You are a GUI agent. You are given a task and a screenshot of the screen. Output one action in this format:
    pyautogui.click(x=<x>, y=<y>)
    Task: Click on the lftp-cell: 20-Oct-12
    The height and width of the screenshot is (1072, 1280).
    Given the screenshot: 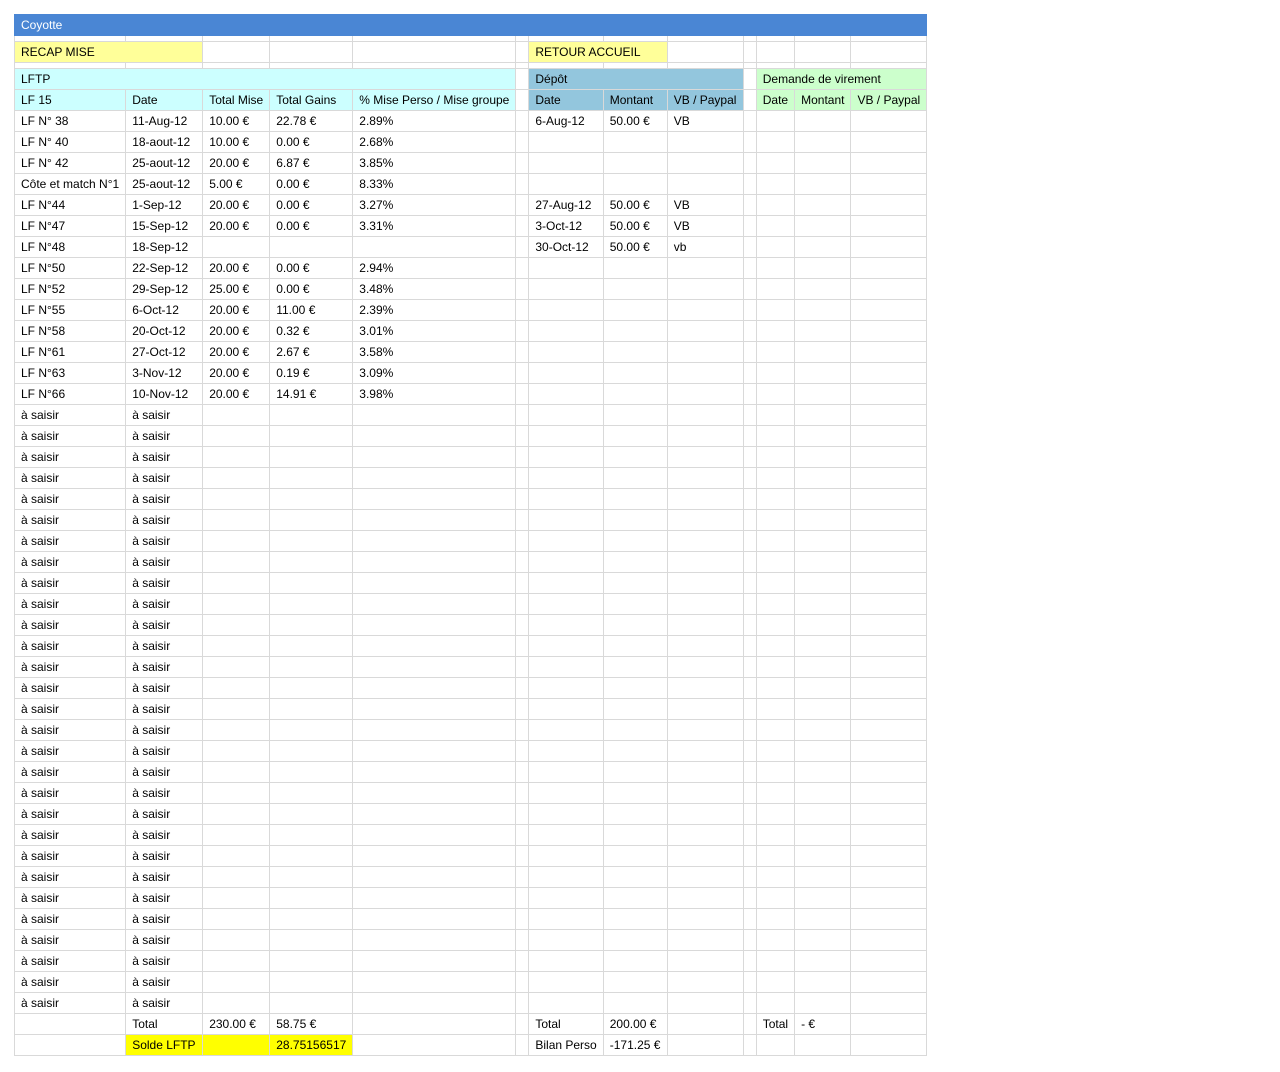 What is the action you would take?
    pyautogui.click(x=164, y=331)
    